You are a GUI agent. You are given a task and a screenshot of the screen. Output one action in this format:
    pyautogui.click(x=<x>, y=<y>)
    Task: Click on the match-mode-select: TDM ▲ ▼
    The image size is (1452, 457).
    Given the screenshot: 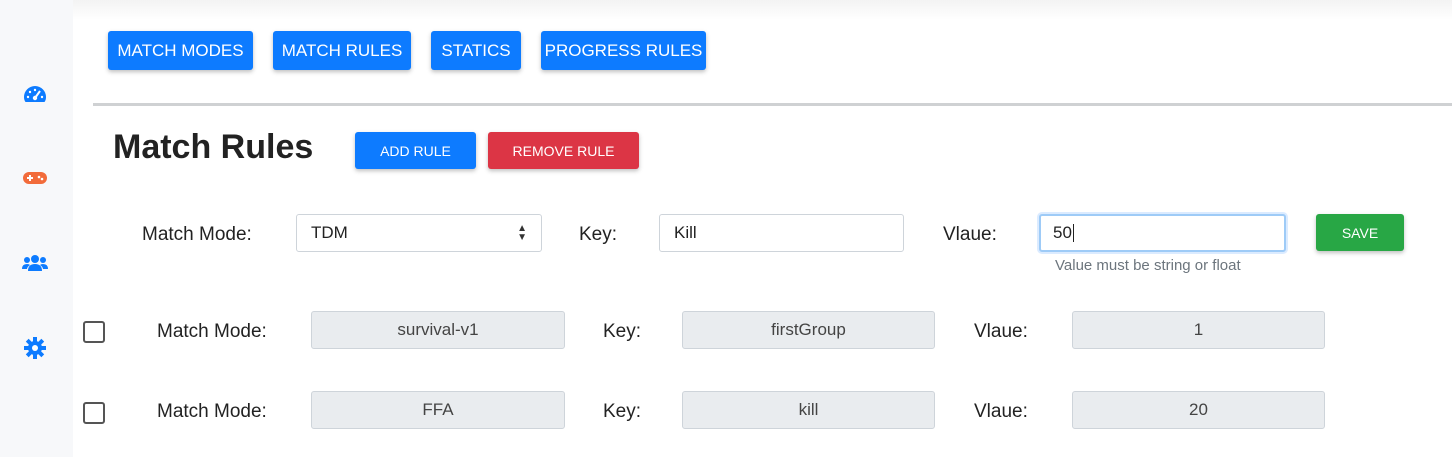 What is the action you would take?
    pyautogui.click(x=419, y=233)
    